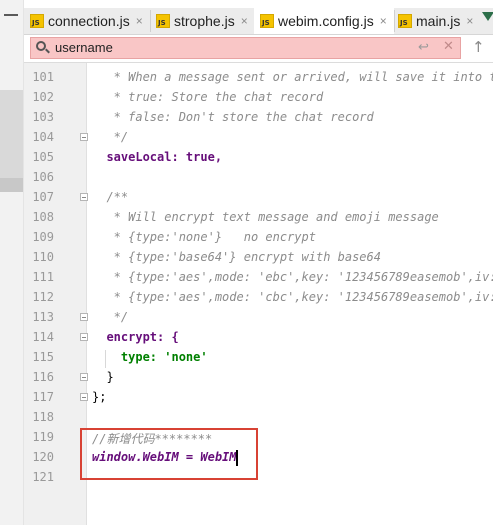 This screenshot has width=493, height=525. What do you see at coordinates (157, 157) in the screenshot?
I see `code-line: saveLocal: true,` at bounding box center [157, 157].